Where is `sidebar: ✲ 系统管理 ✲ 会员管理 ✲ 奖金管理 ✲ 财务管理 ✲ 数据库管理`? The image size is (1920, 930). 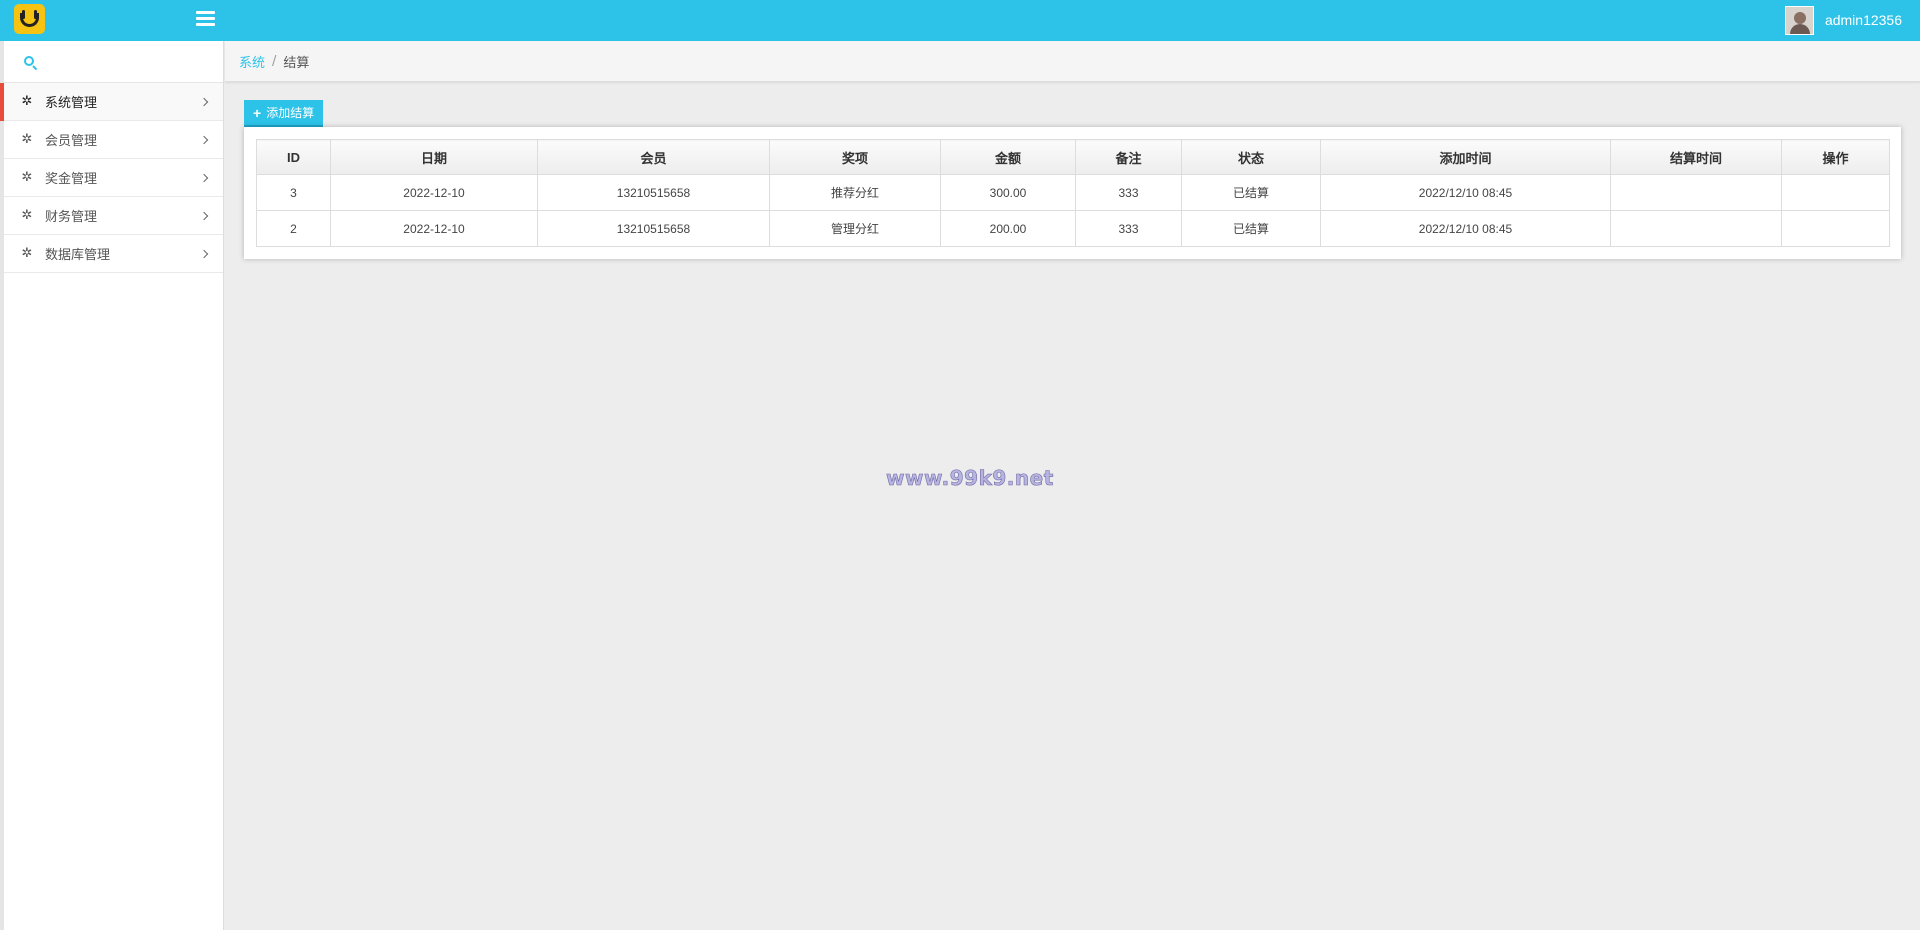 sidebar: ✲ 系统管理 ✲ 会员管理 ✲ 奖金管理 ✲ 财务管理 ✲ 数据库管理 is located at coordinates (112, 485).